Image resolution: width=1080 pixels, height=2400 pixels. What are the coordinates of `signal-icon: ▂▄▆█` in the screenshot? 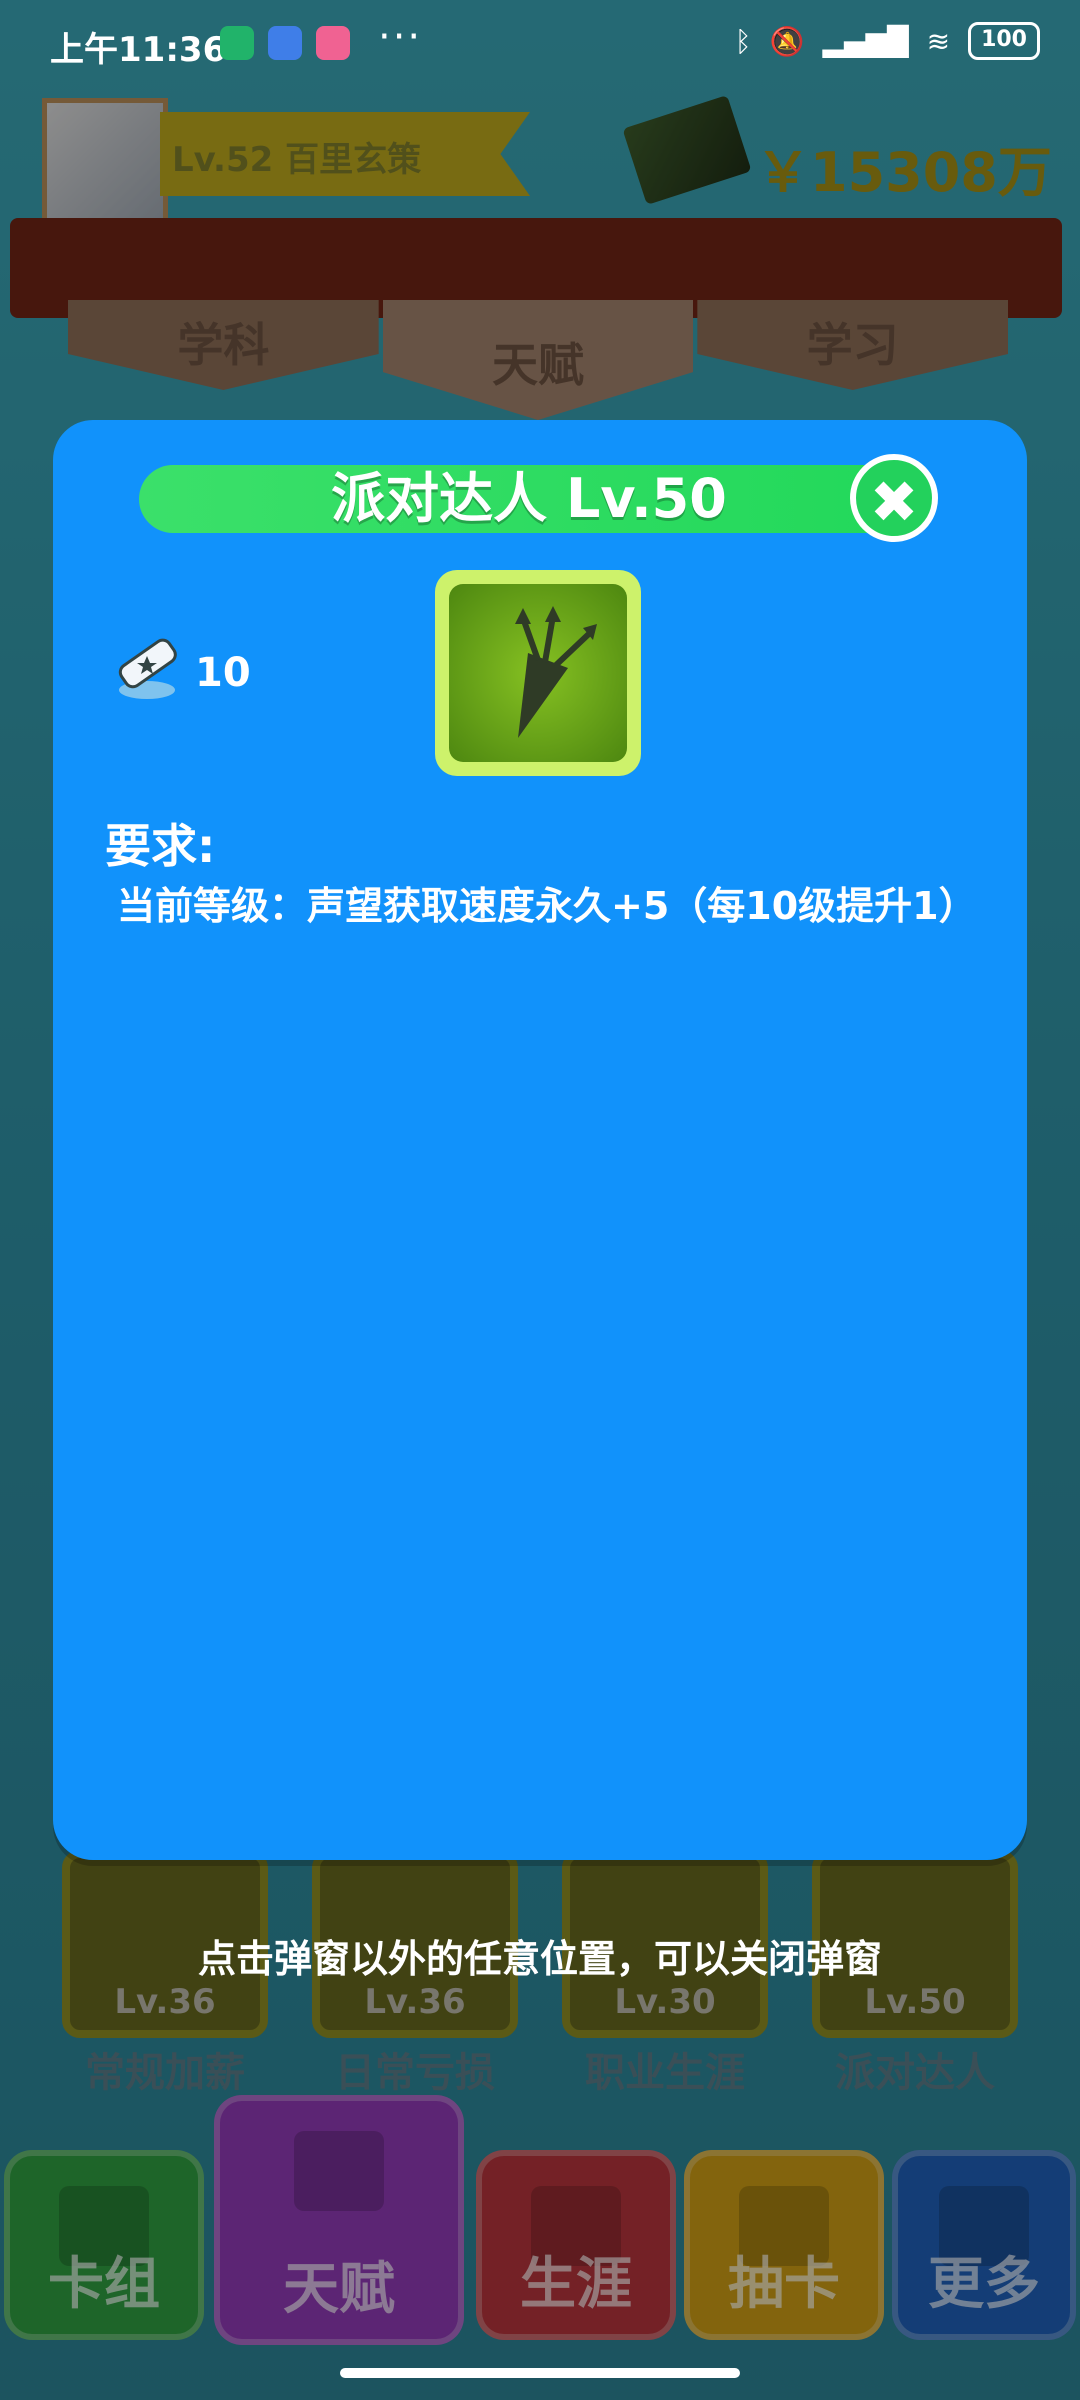 It's located at (865, 41).